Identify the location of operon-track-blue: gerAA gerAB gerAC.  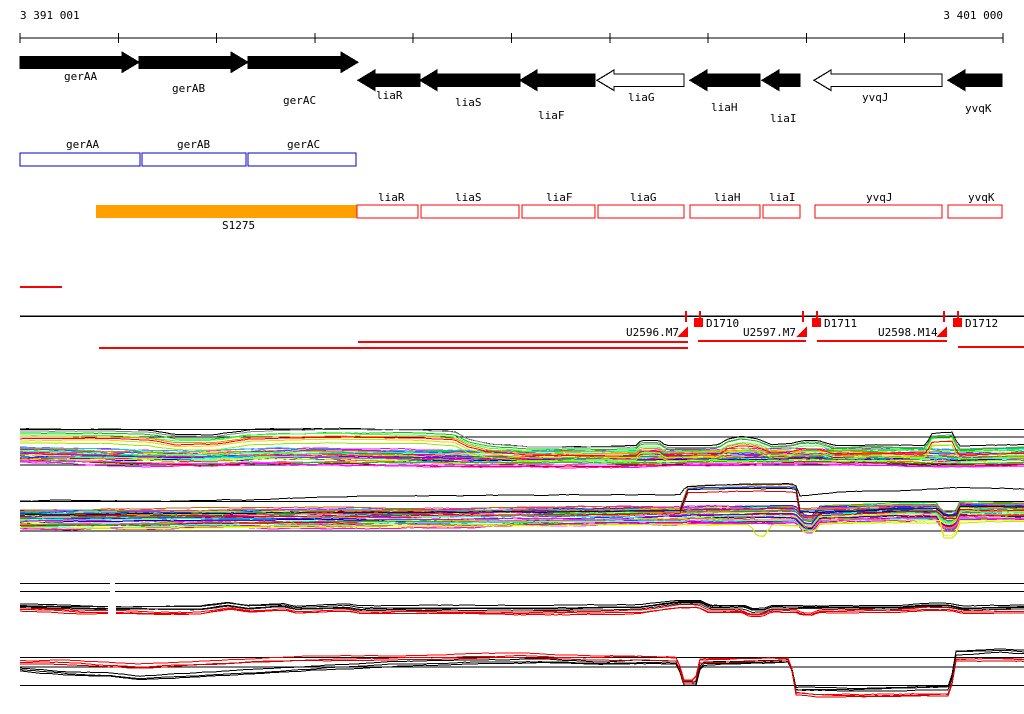
(188, 152).